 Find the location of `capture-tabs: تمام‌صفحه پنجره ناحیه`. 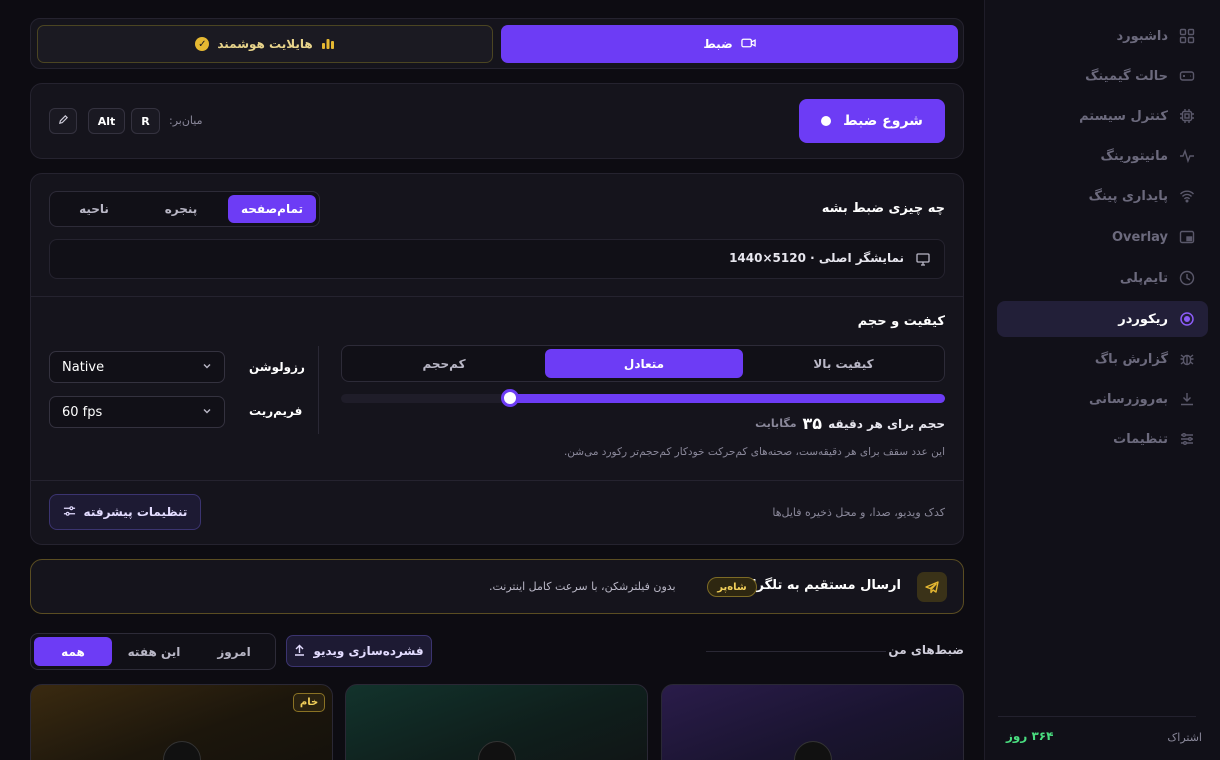

capture-tabs: تمام‌صفحه پنجره ناحیه is located at coordinates (184, 209).